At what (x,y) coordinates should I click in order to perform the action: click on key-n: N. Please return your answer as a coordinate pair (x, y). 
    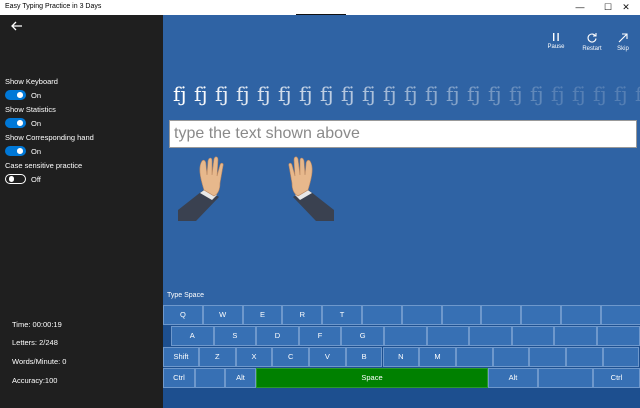
    Looking at the image, I should click on (401, 357).